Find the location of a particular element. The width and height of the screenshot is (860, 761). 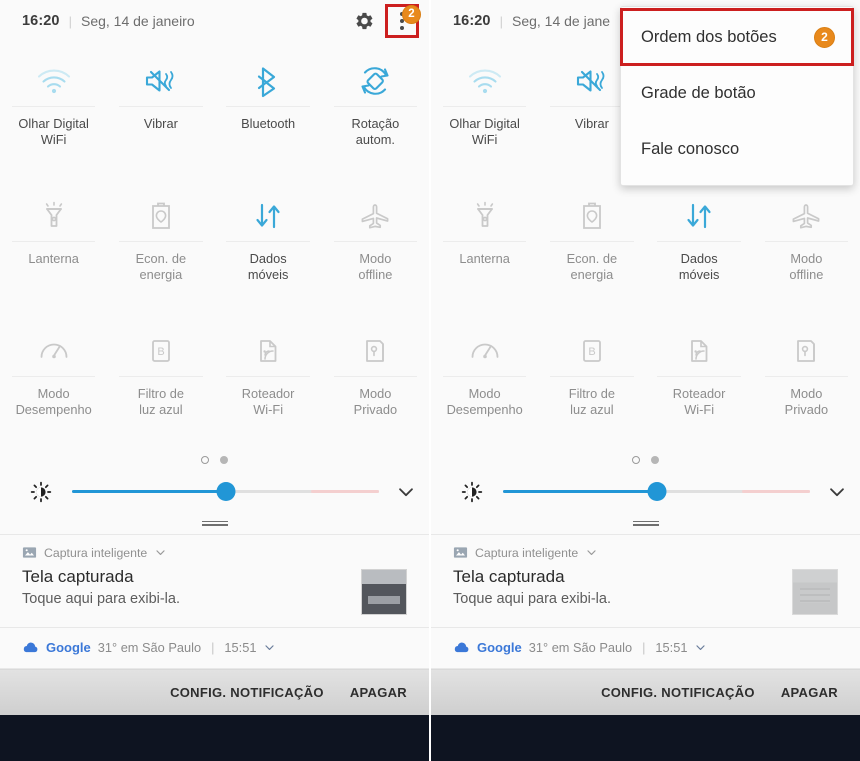

vibrate-icon is located at coordinates (592, 81).